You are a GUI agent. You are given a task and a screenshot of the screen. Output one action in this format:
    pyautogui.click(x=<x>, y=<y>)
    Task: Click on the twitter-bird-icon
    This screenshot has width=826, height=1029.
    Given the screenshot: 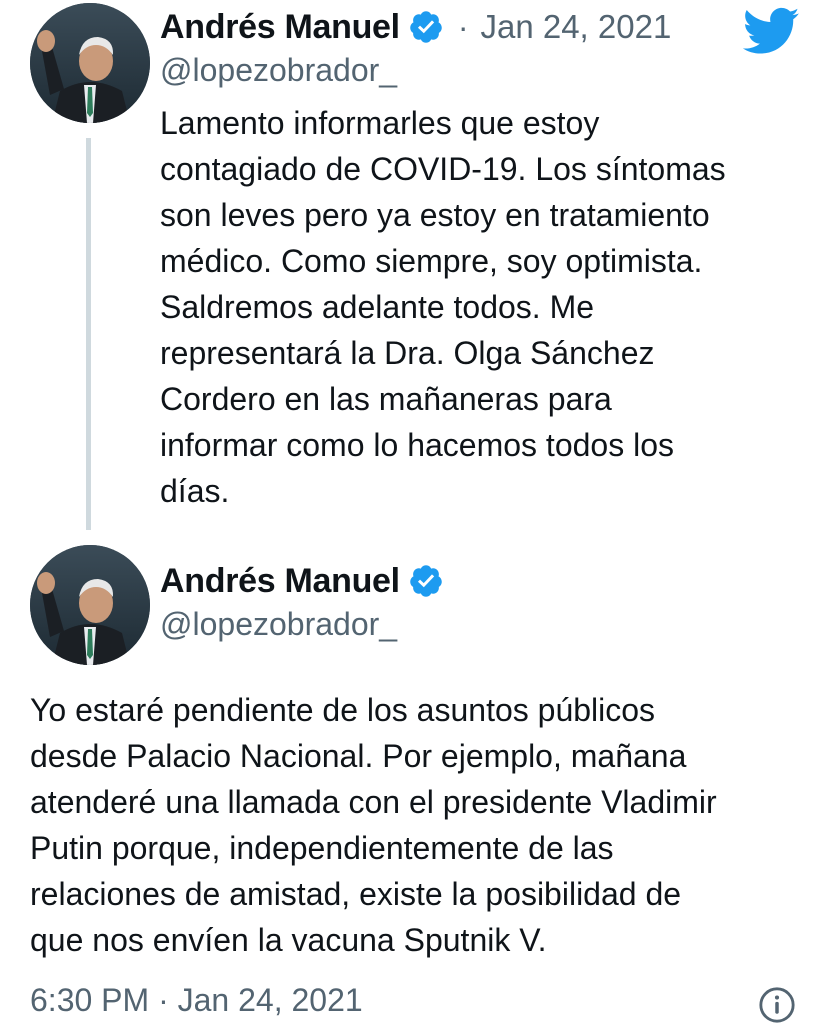 What is the action you would take?
    pyautogui.click(x=770, y=31)
    